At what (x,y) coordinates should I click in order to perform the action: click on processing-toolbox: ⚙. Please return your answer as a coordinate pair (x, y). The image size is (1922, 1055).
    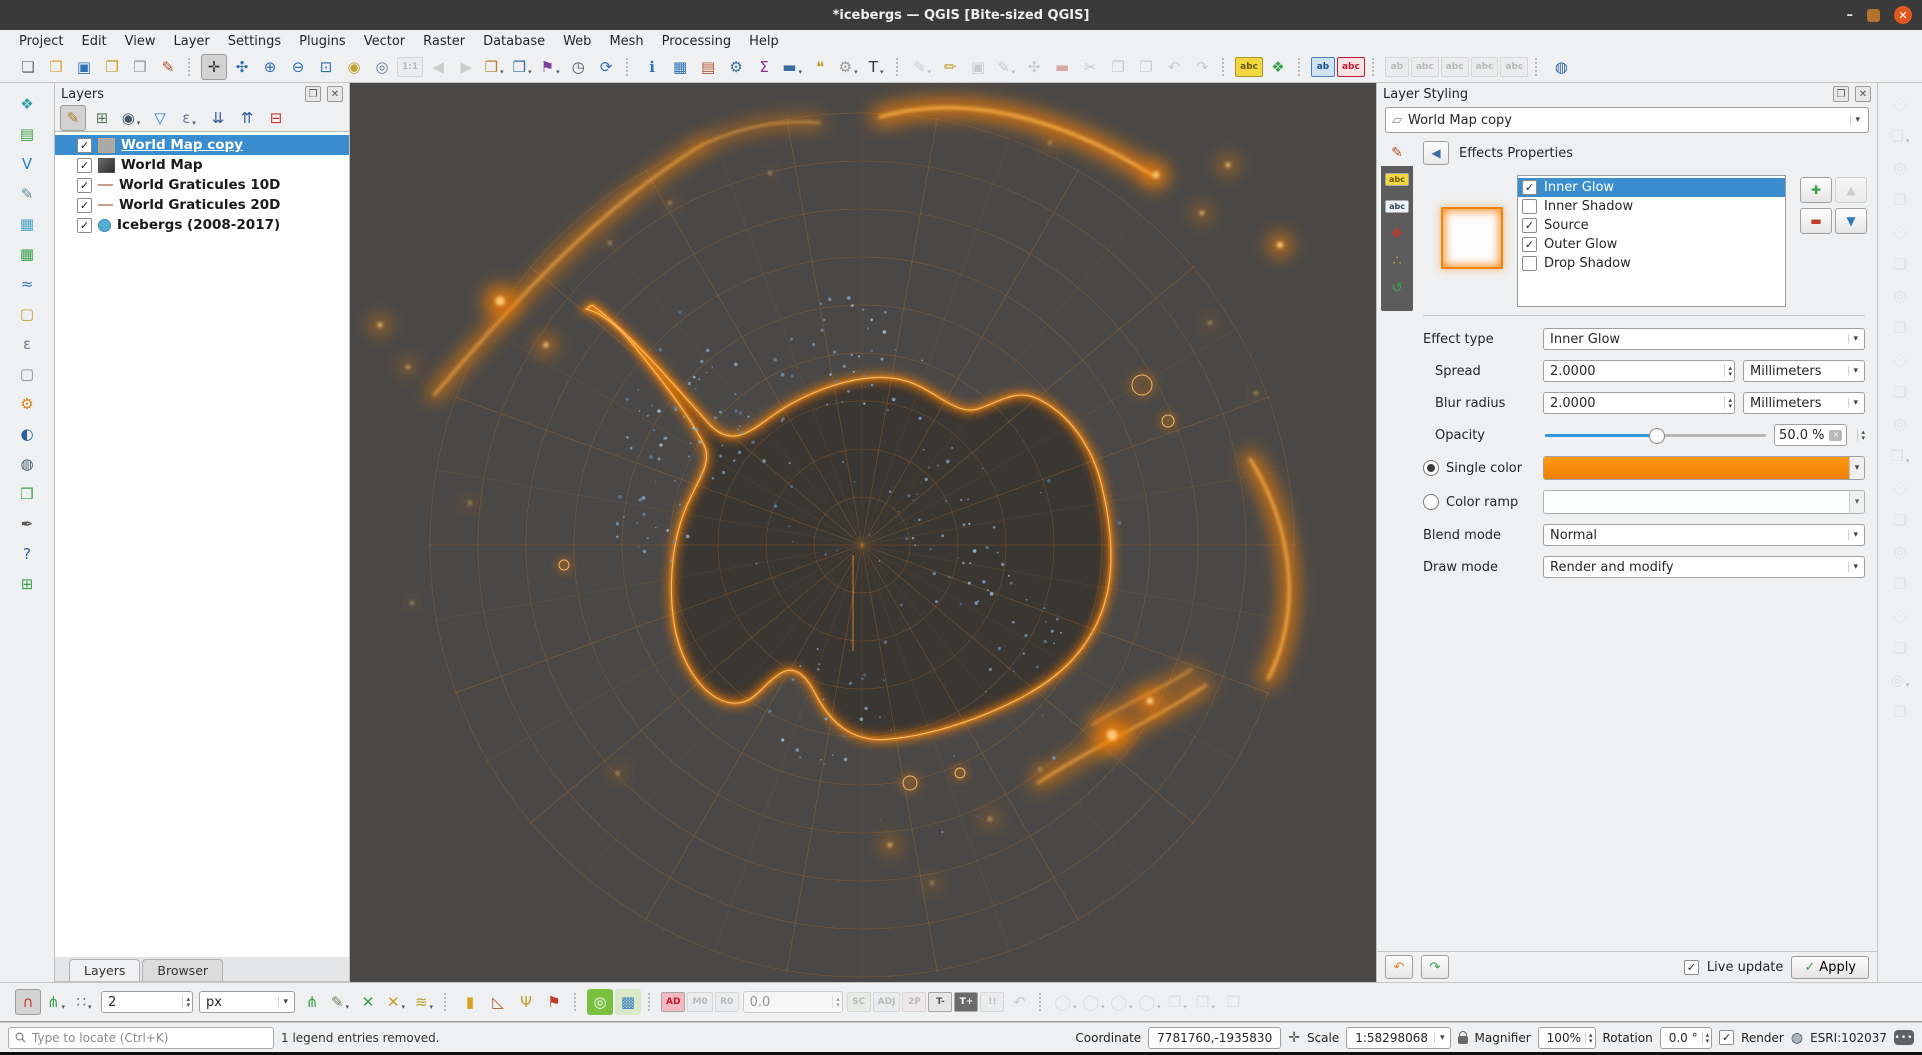
    Looking at the image, I should click on (736, 67).